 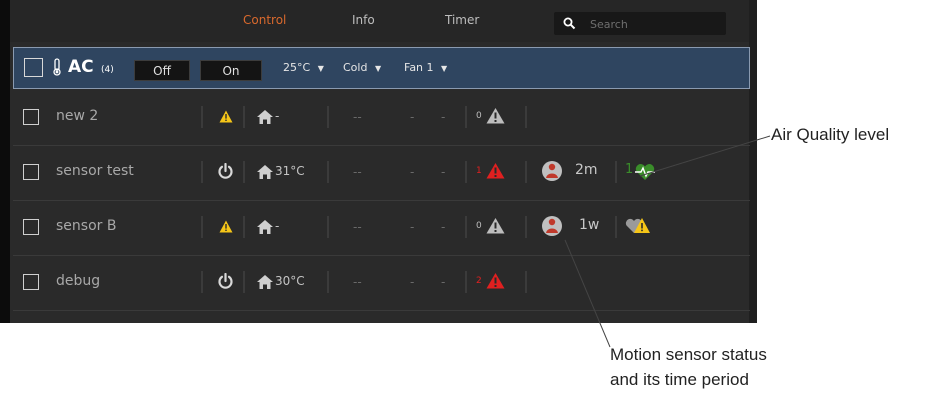 I want to click on air-quality-callout-line, so click(x=705, y=156).